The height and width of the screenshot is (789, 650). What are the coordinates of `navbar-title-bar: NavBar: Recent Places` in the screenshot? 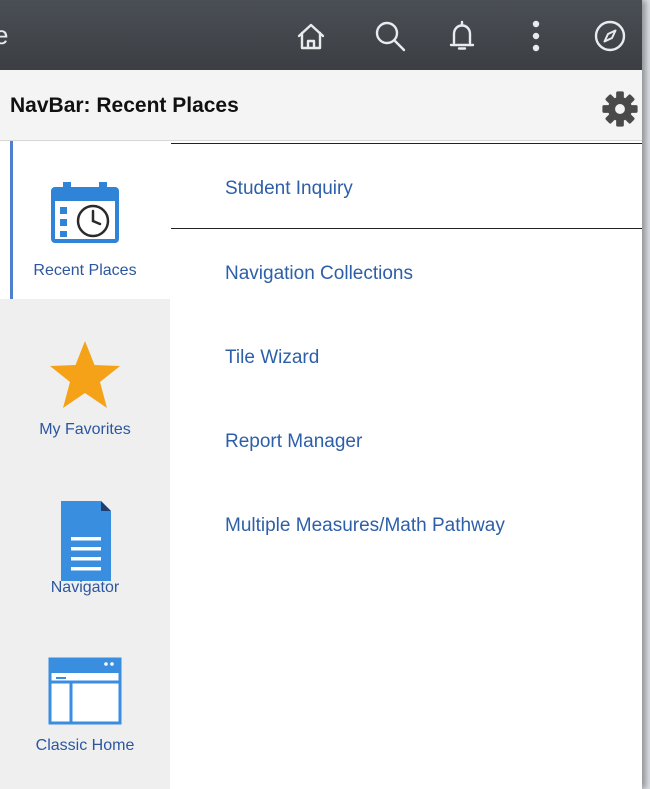 It's located at (321, 105).